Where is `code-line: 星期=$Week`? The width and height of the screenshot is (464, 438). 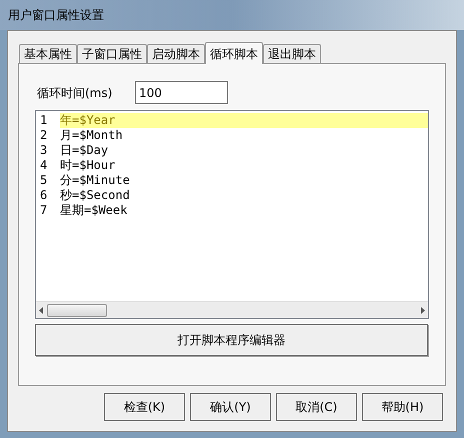
code-line: 星期=$Week is located at coordinates (94, 210).